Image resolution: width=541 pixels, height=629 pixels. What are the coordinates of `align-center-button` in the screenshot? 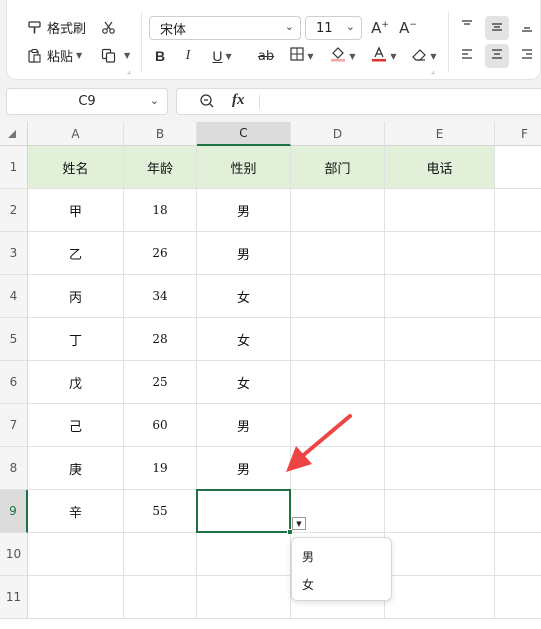 It's located at (497, 56).